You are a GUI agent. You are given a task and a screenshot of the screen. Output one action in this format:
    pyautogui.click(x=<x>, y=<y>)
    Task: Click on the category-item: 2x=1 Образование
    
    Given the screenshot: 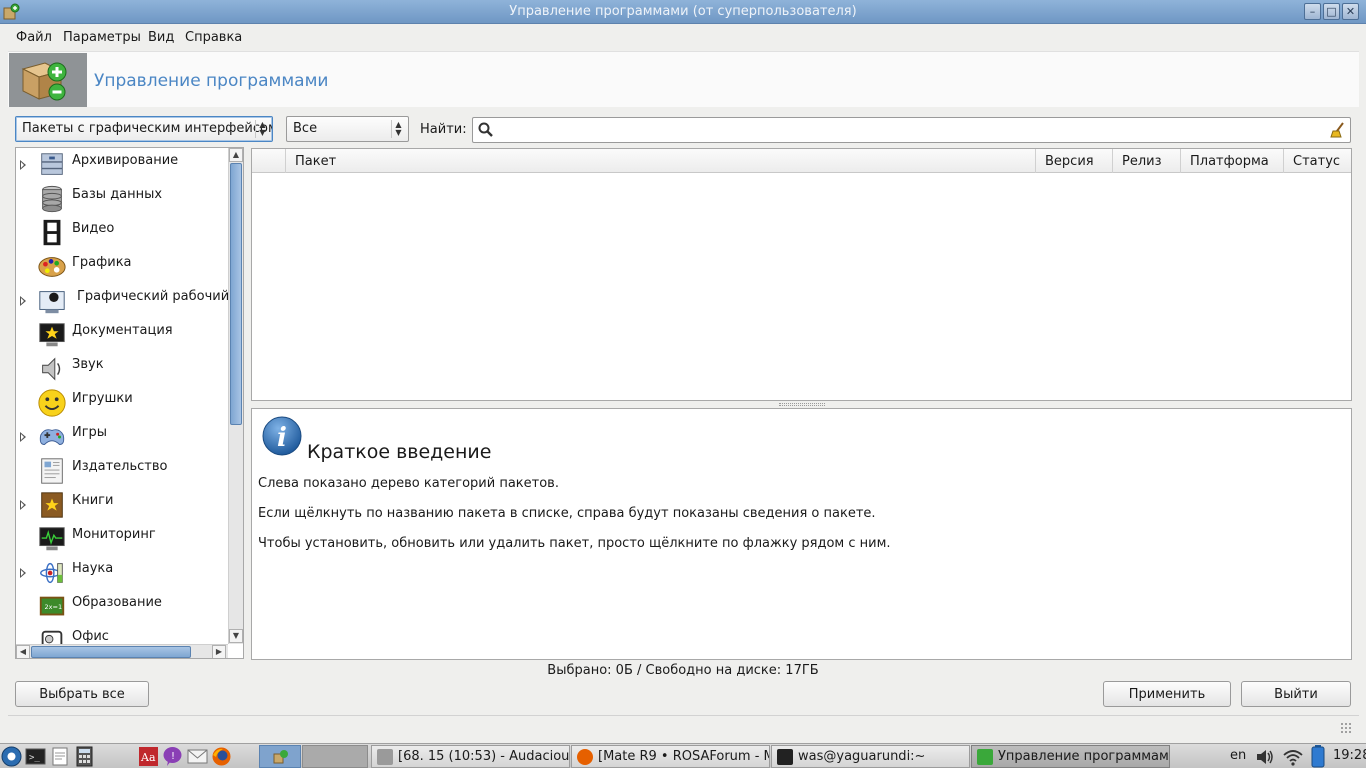 What is the action you would take?
    pyautogui.click(x=122, y=607)
    